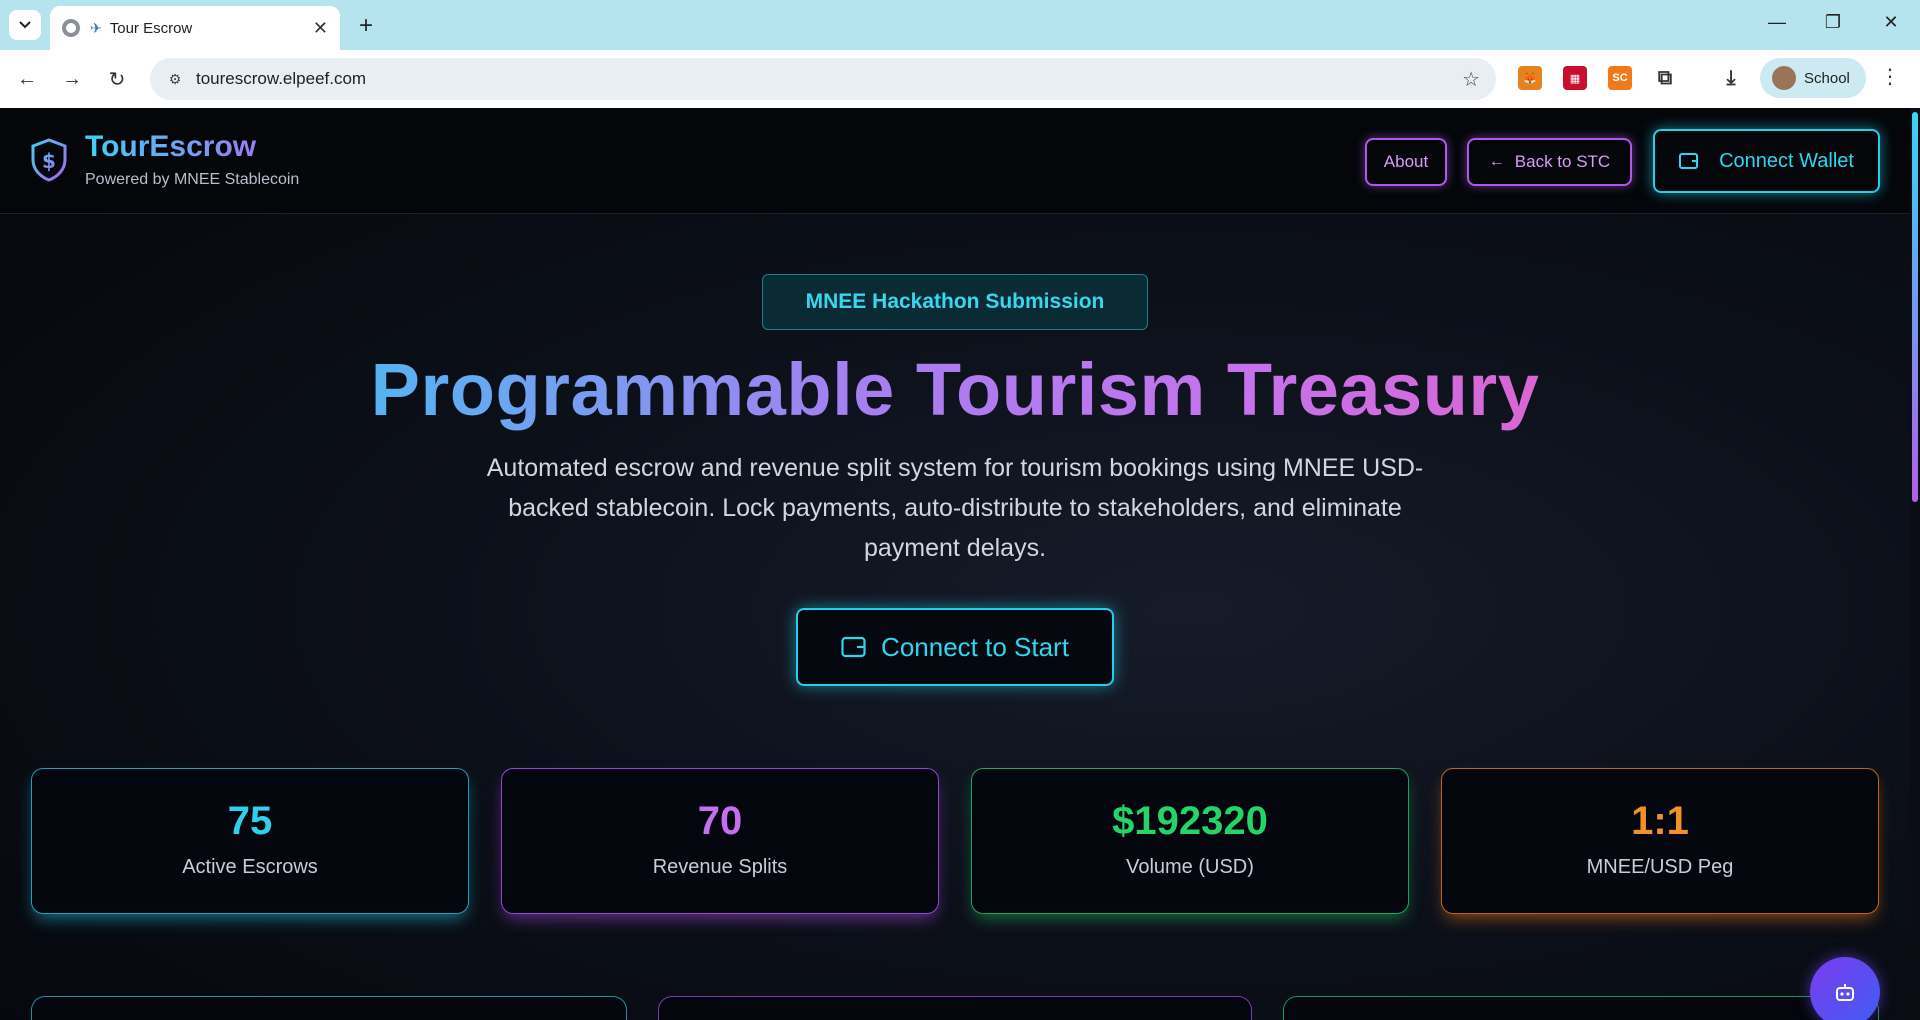 The width and height of the screenshot is (1920, 1020). I want to click on stat-label: Revenue Splits, so click(720, 867).